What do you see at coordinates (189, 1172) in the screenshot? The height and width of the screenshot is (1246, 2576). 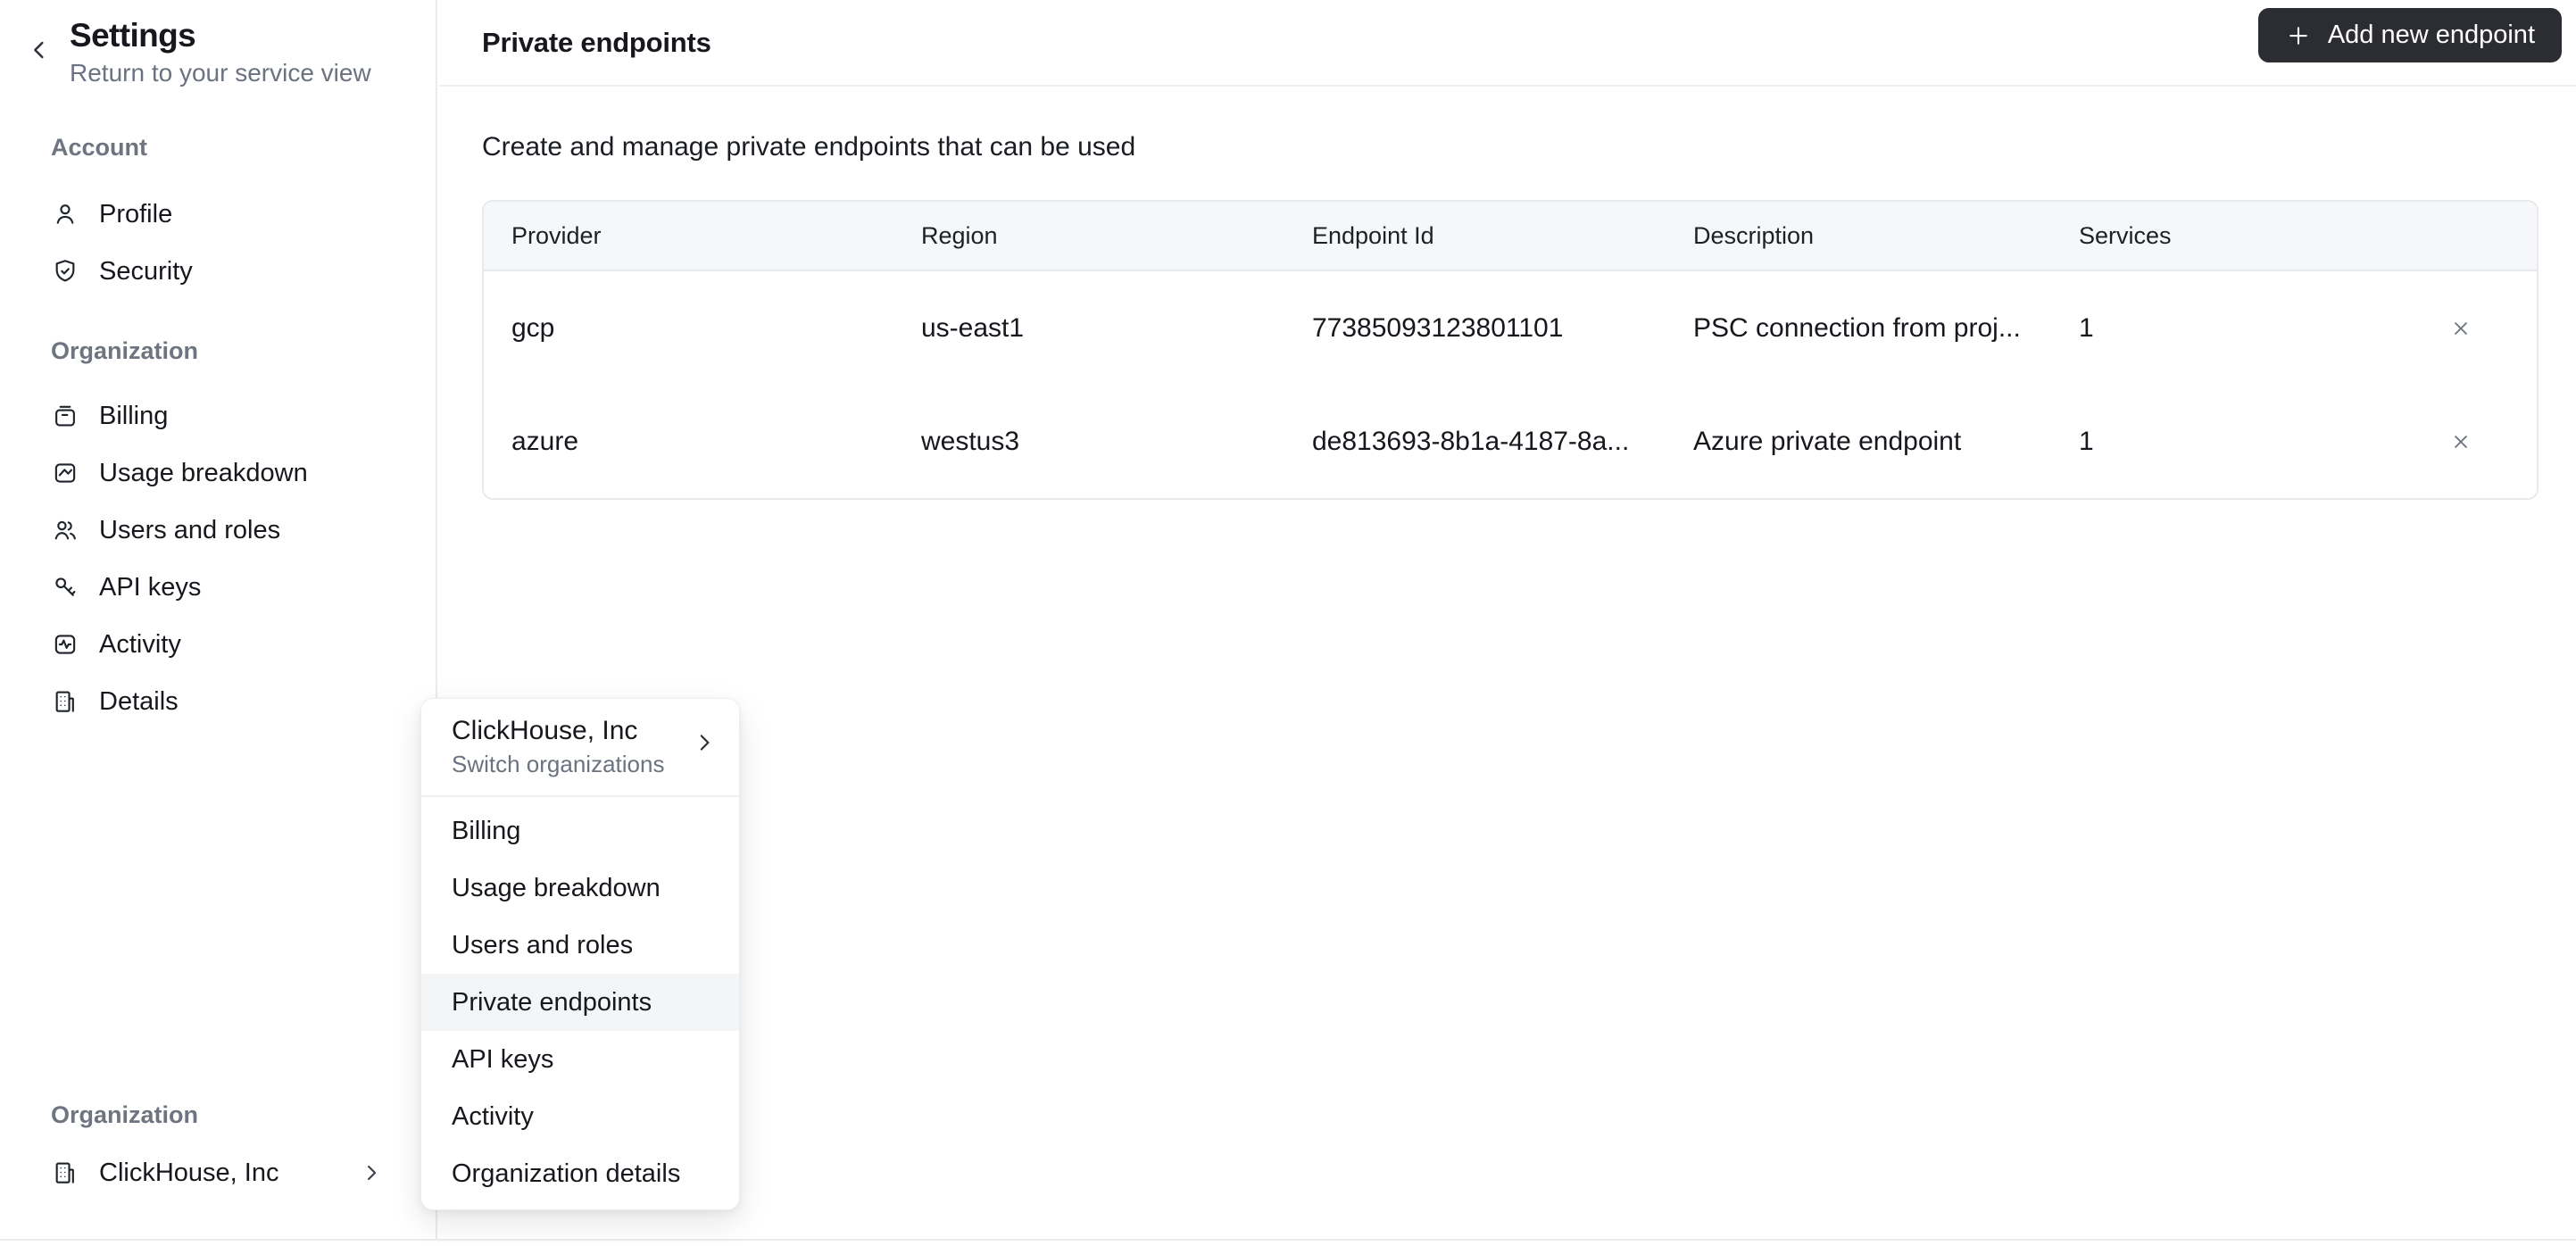 I see `organization-name: ClickHouse, Inc` at bounding box center [189, 1172].